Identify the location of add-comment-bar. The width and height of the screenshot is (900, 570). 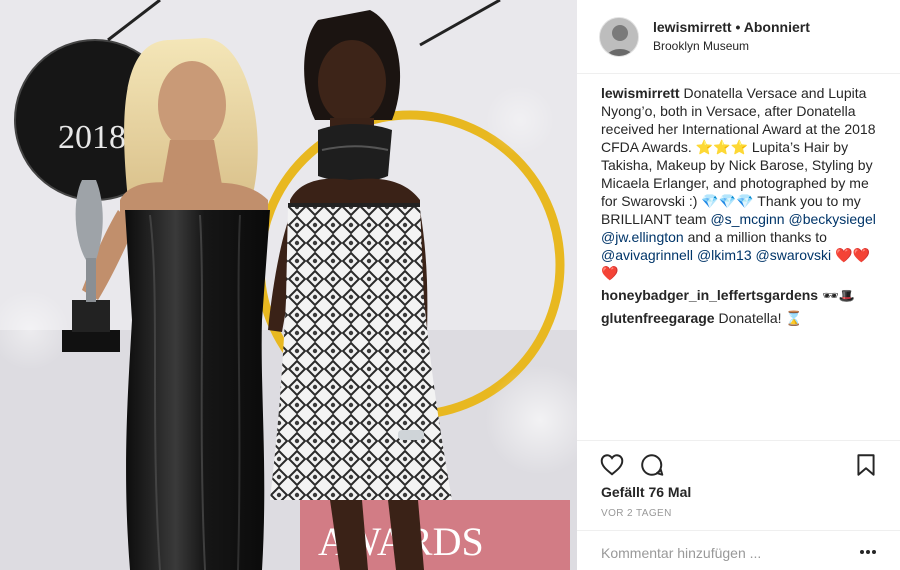
(738, 550).